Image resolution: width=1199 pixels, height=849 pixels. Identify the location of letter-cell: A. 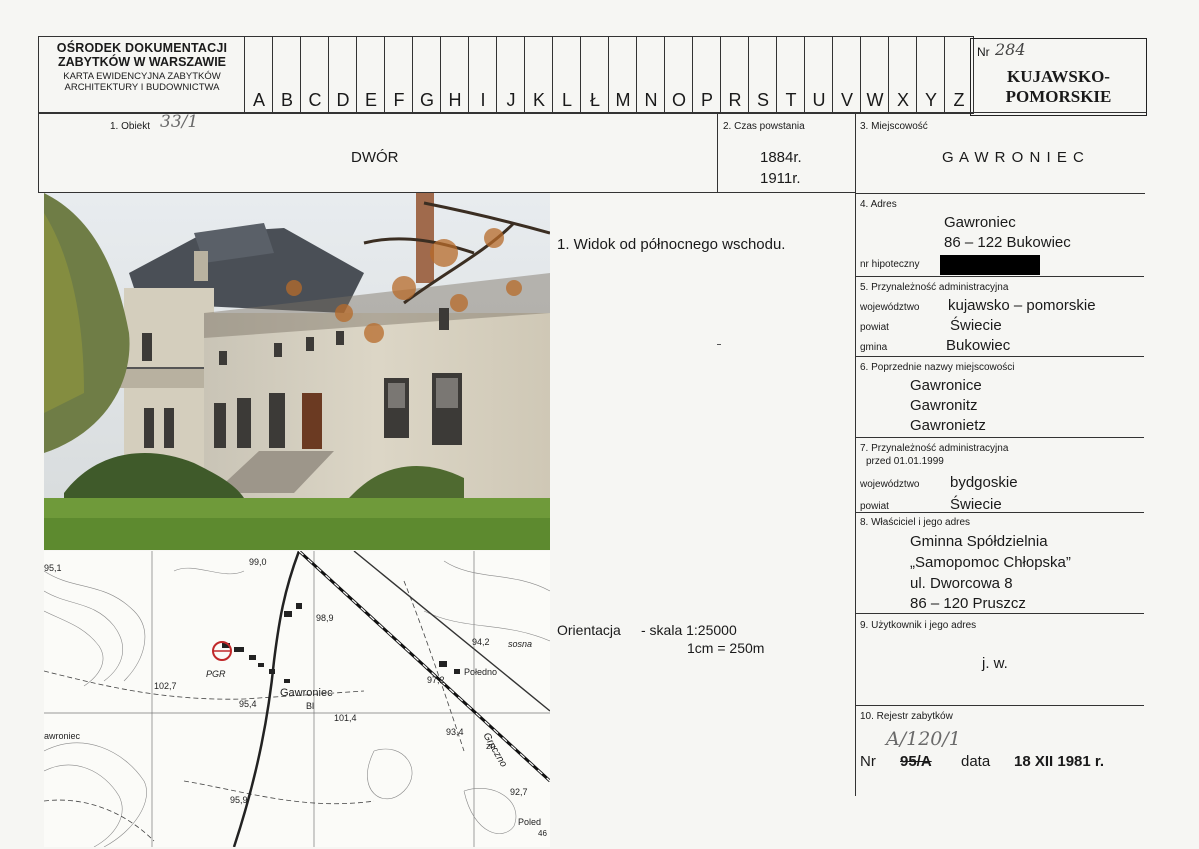
(258, 75).